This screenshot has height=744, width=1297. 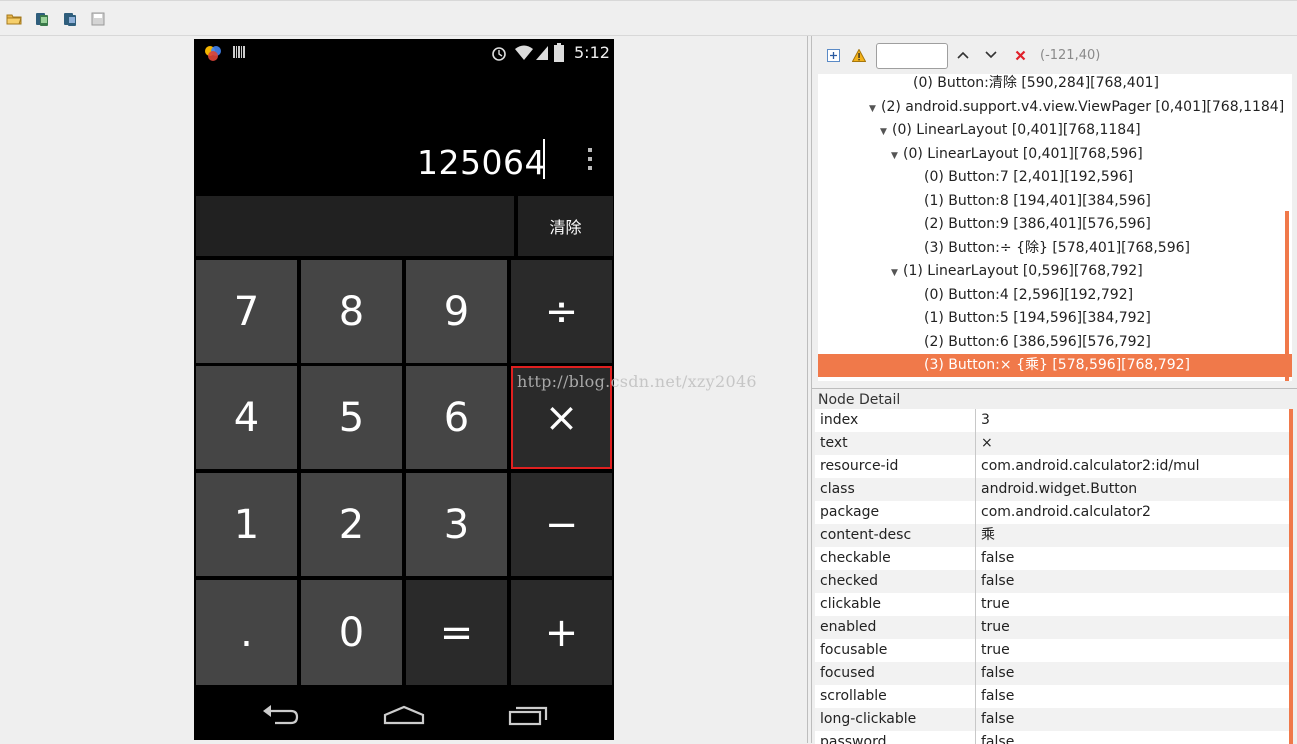 I want to click on tree-node: (0) Button:7 [2,401][192,596], so click(x=1055, y=177).